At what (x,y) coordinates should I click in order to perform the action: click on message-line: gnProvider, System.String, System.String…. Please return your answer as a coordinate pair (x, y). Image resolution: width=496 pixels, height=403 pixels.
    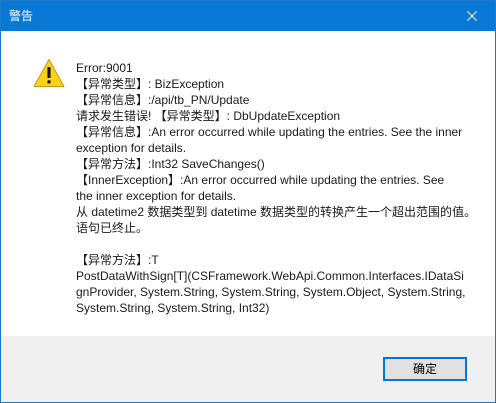
    Looking at the image, I should click on (271, 292).